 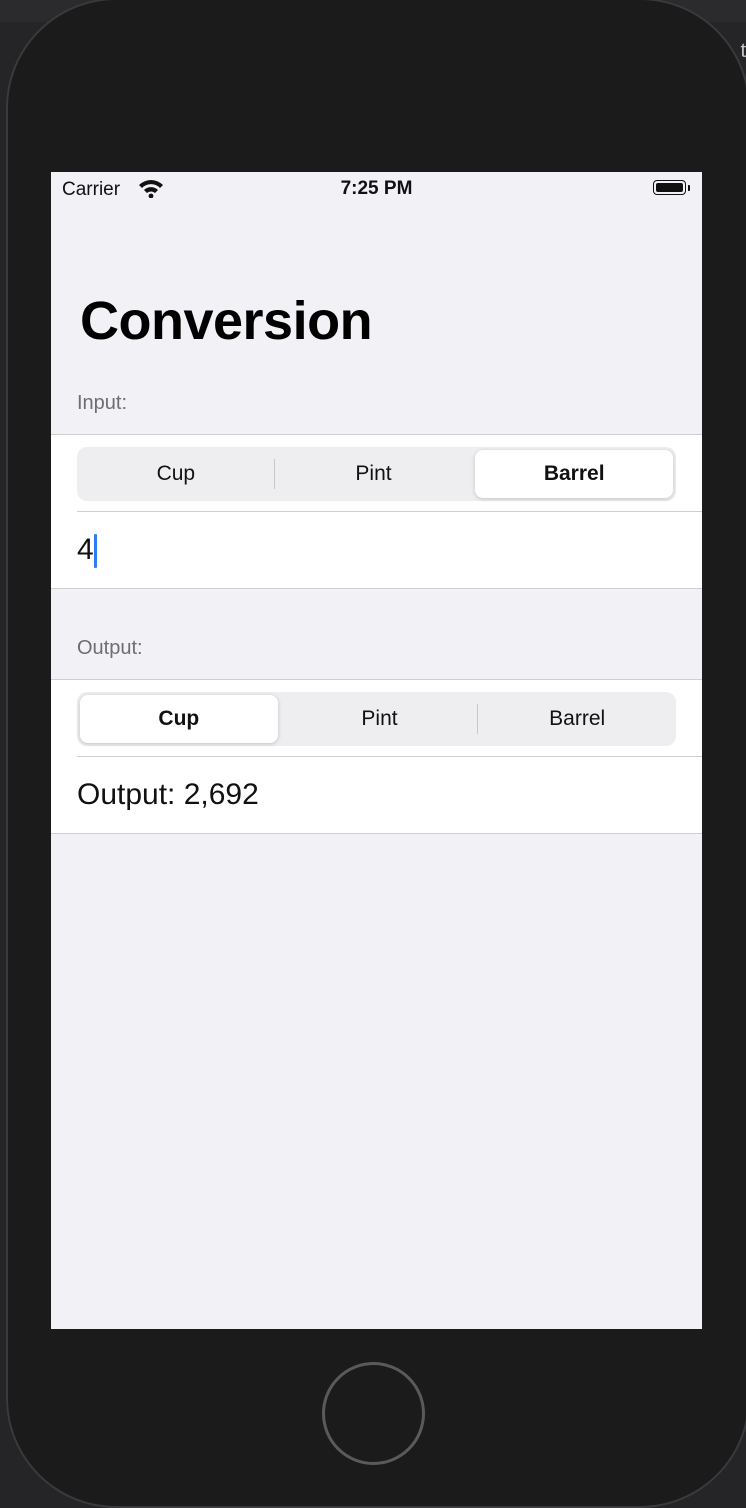 What do you see at coordinates (110, 648) in the screenshot?
I see `output-section-header: Output:` at bounding box center [110, 648].